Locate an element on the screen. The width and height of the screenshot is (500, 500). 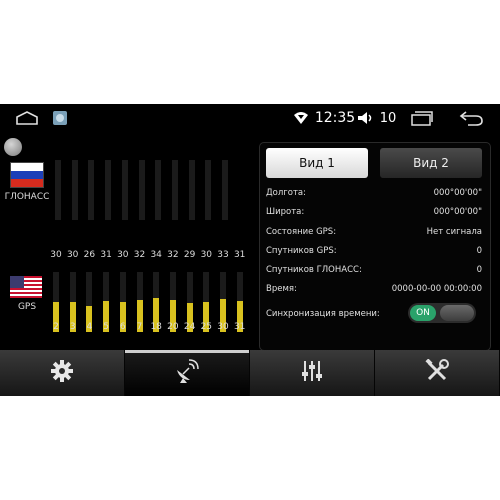
gps-prn-label: 30 is located at coordinates (223, 327).